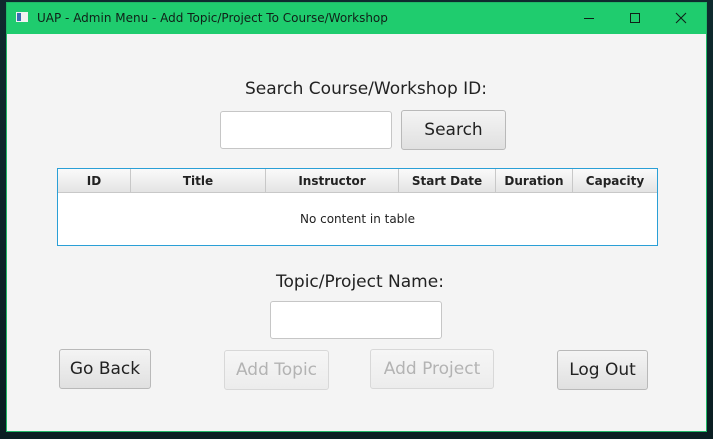  I want to click on minimize-button, so click(589, 17).